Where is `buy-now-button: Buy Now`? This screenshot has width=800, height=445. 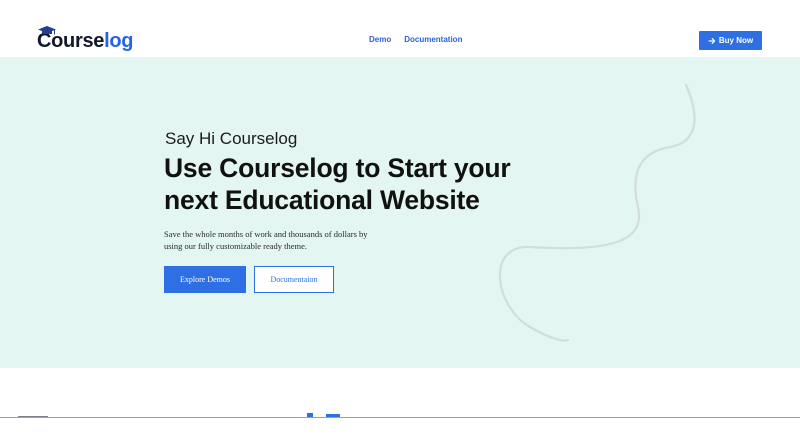 buy-now-button: Buy Now is located at coordinates (730, 40).